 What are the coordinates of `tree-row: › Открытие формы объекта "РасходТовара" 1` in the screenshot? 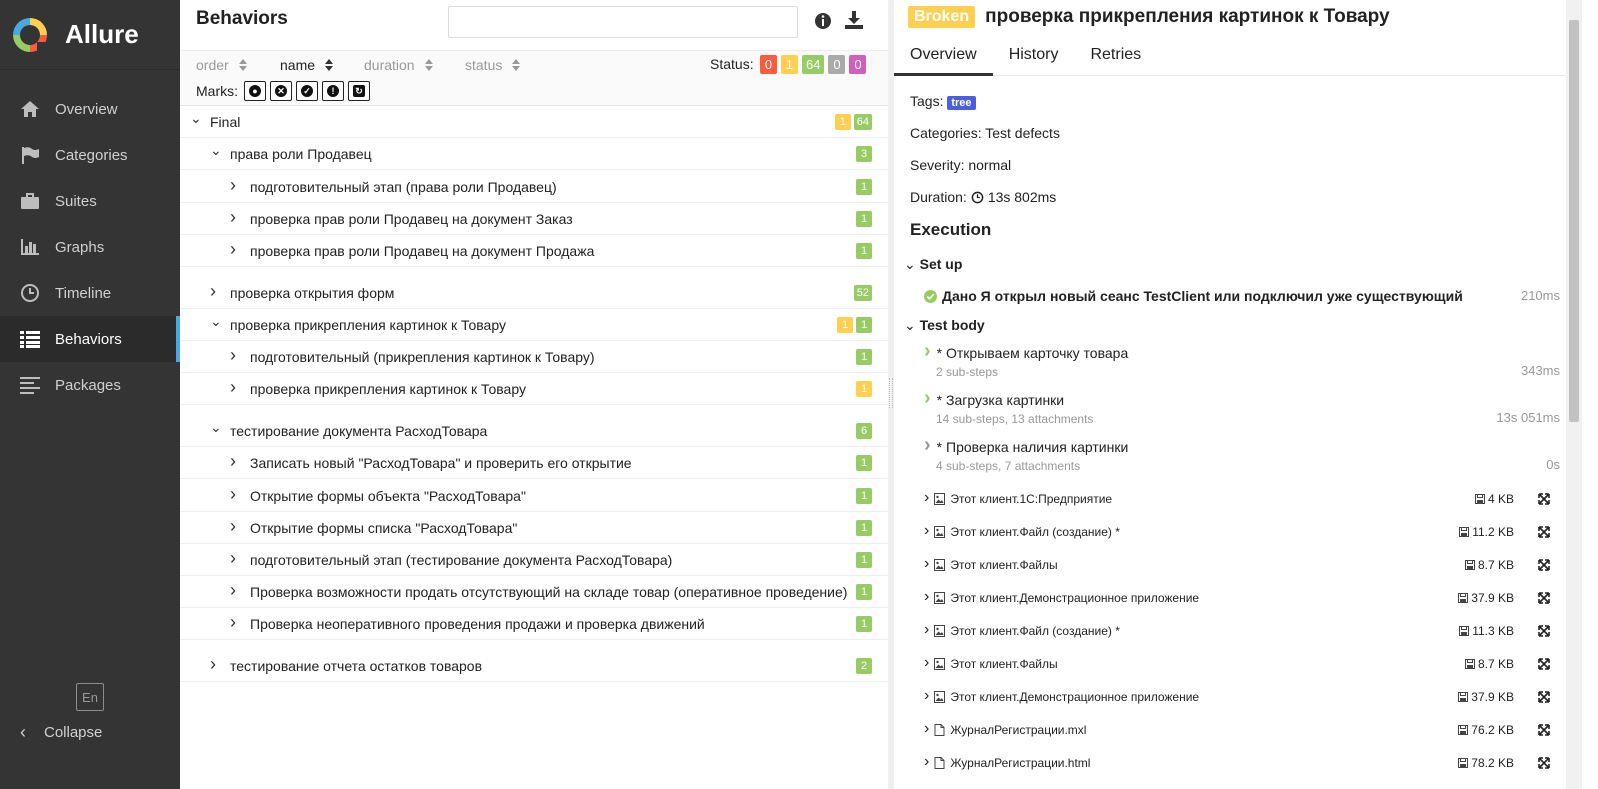 It's located at (534, 496).